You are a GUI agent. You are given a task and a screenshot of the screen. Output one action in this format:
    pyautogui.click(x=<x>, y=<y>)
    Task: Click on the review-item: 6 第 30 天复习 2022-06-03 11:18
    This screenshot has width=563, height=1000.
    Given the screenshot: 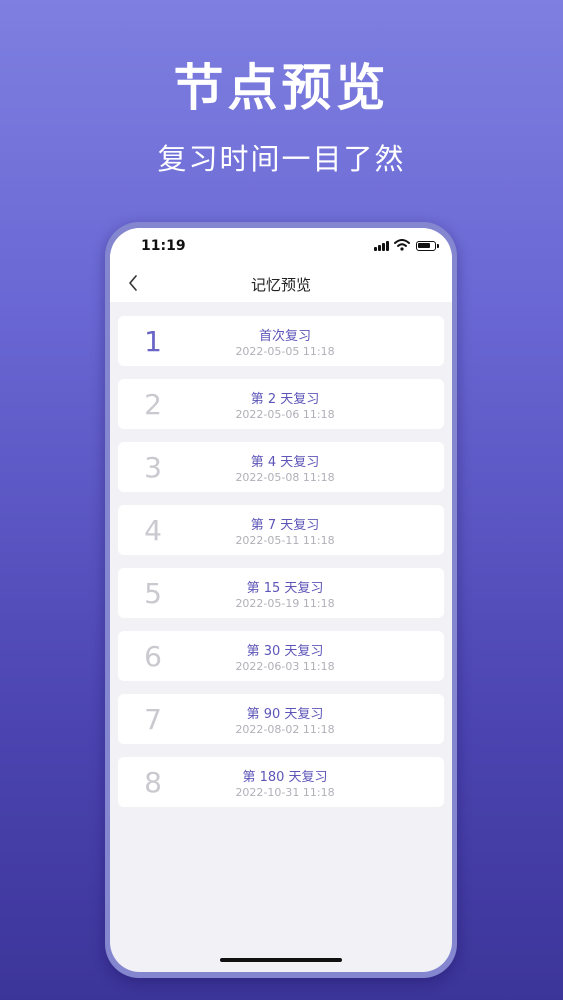 What is the action you would take?
    pyautogui.click(x=281, y=656)
    